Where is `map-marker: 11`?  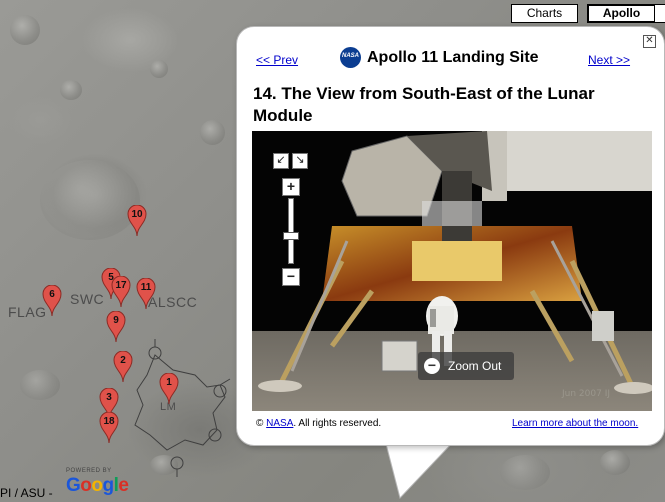 map-marker: 11 is located at coordinates (146, 294).